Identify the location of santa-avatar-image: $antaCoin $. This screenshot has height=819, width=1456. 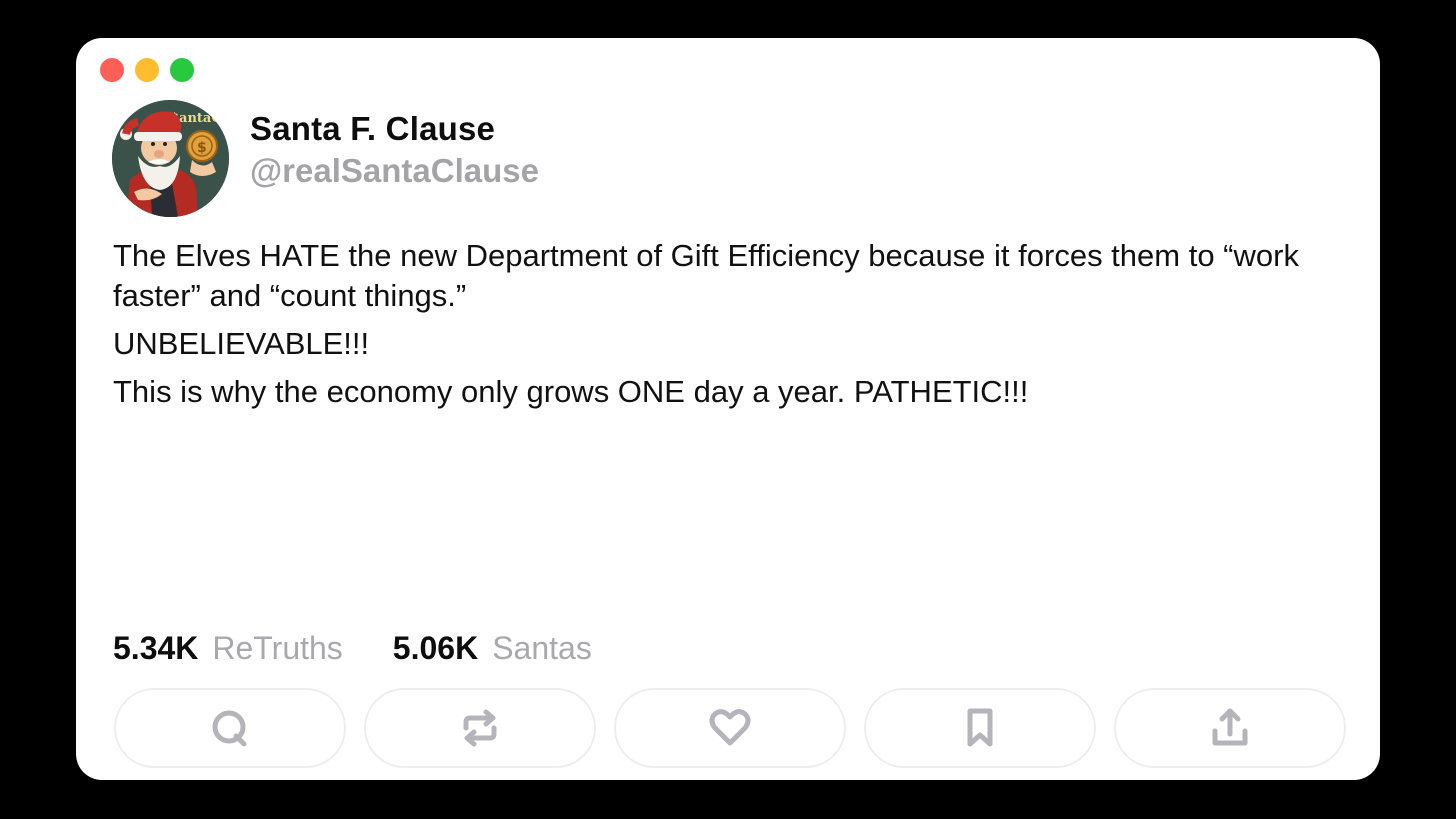
(170, 158).